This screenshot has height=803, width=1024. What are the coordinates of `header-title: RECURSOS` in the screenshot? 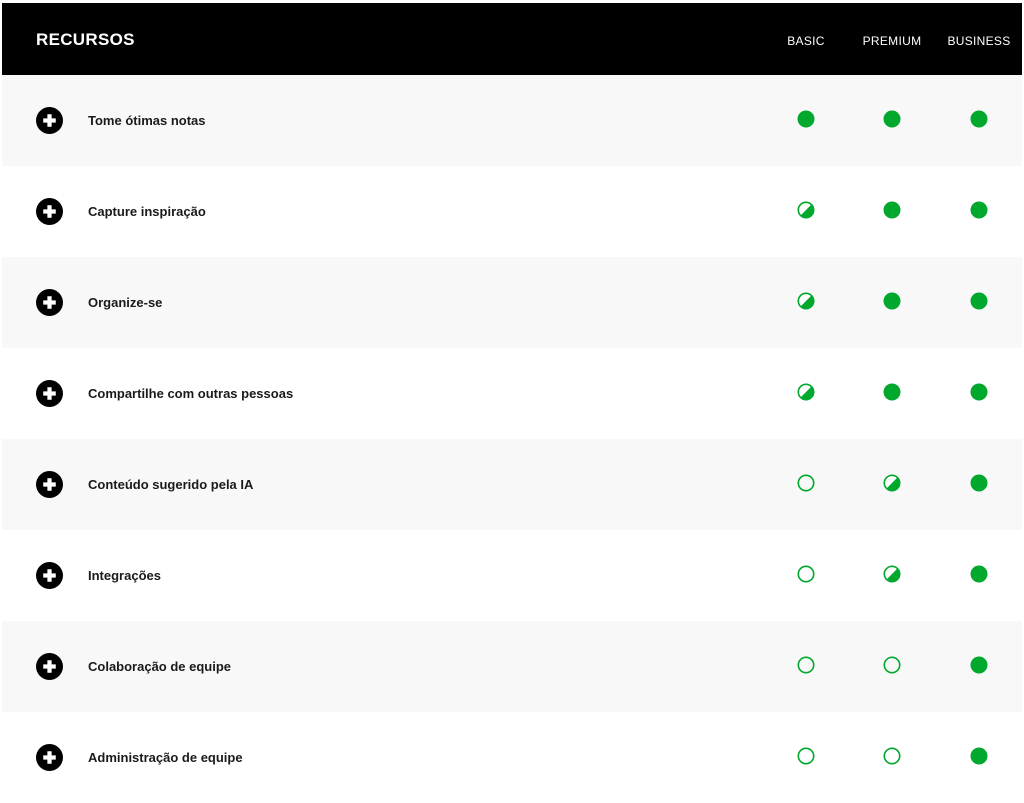 It's located at (85, 39).